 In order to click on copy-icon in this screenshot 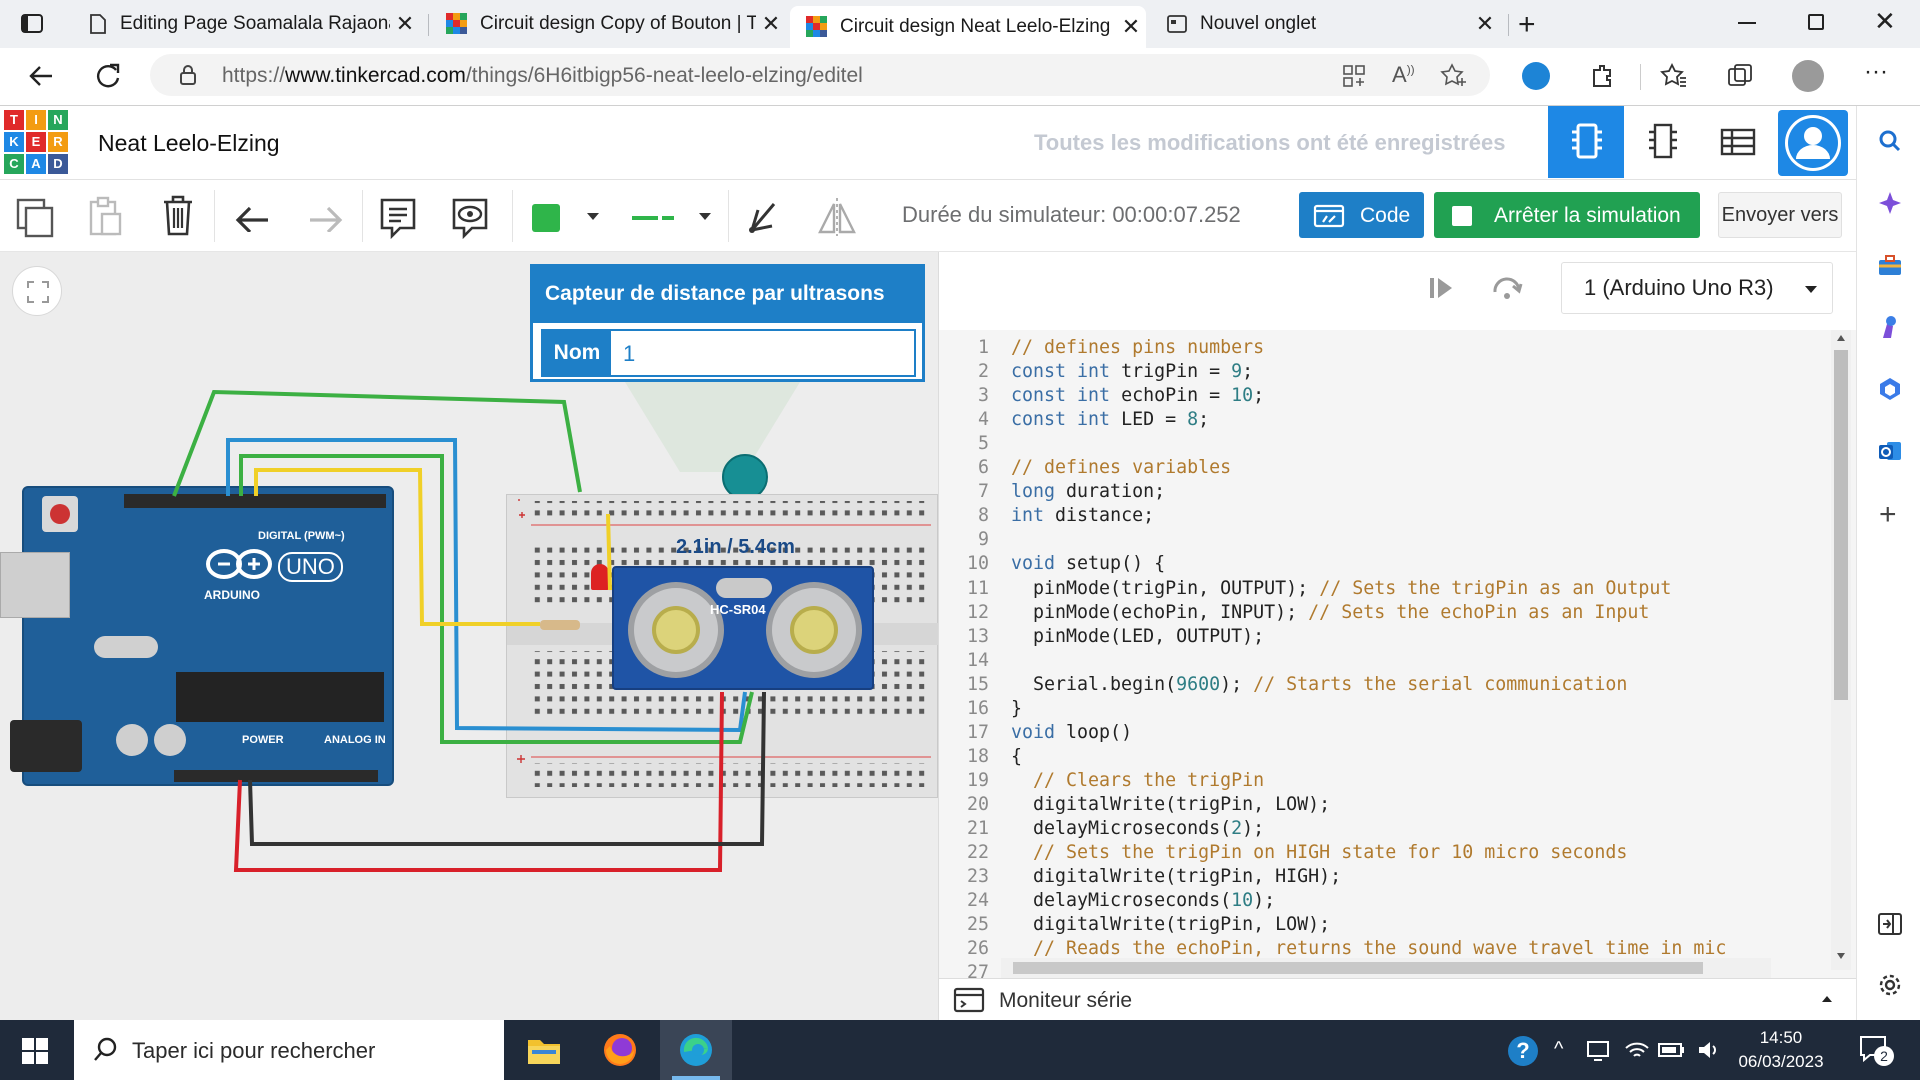, I will do `click(36, 218)`.